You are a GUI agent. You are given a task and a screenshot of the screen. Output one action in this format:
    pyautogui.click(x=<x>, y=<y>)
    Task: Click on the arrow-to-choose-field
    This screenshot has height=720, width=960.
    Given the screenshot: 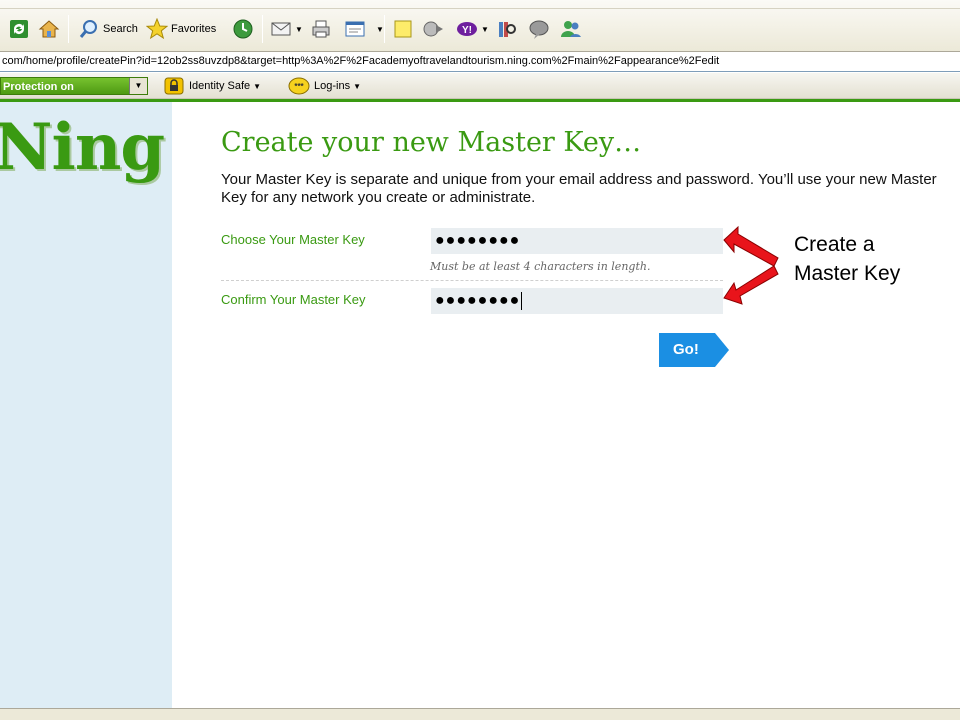 What is the action you would take?
    pyautogui.click(x=751, y=246)
    